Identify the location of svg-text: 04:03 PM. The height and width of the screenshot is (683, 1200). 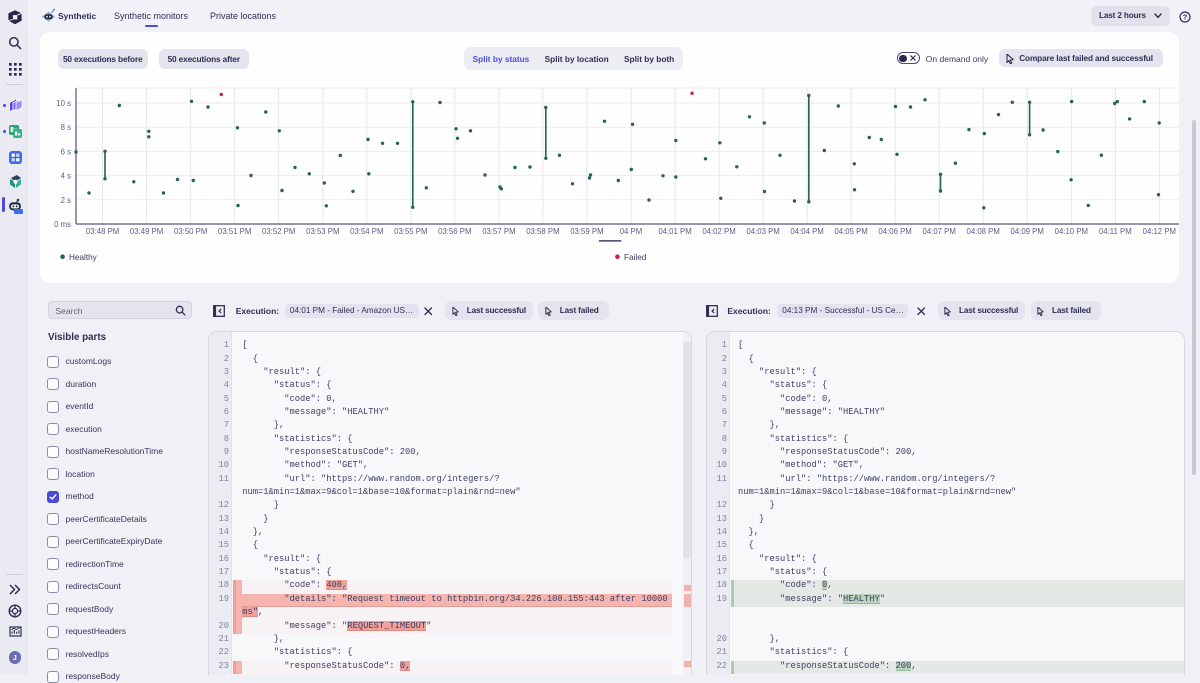
(762, 231).